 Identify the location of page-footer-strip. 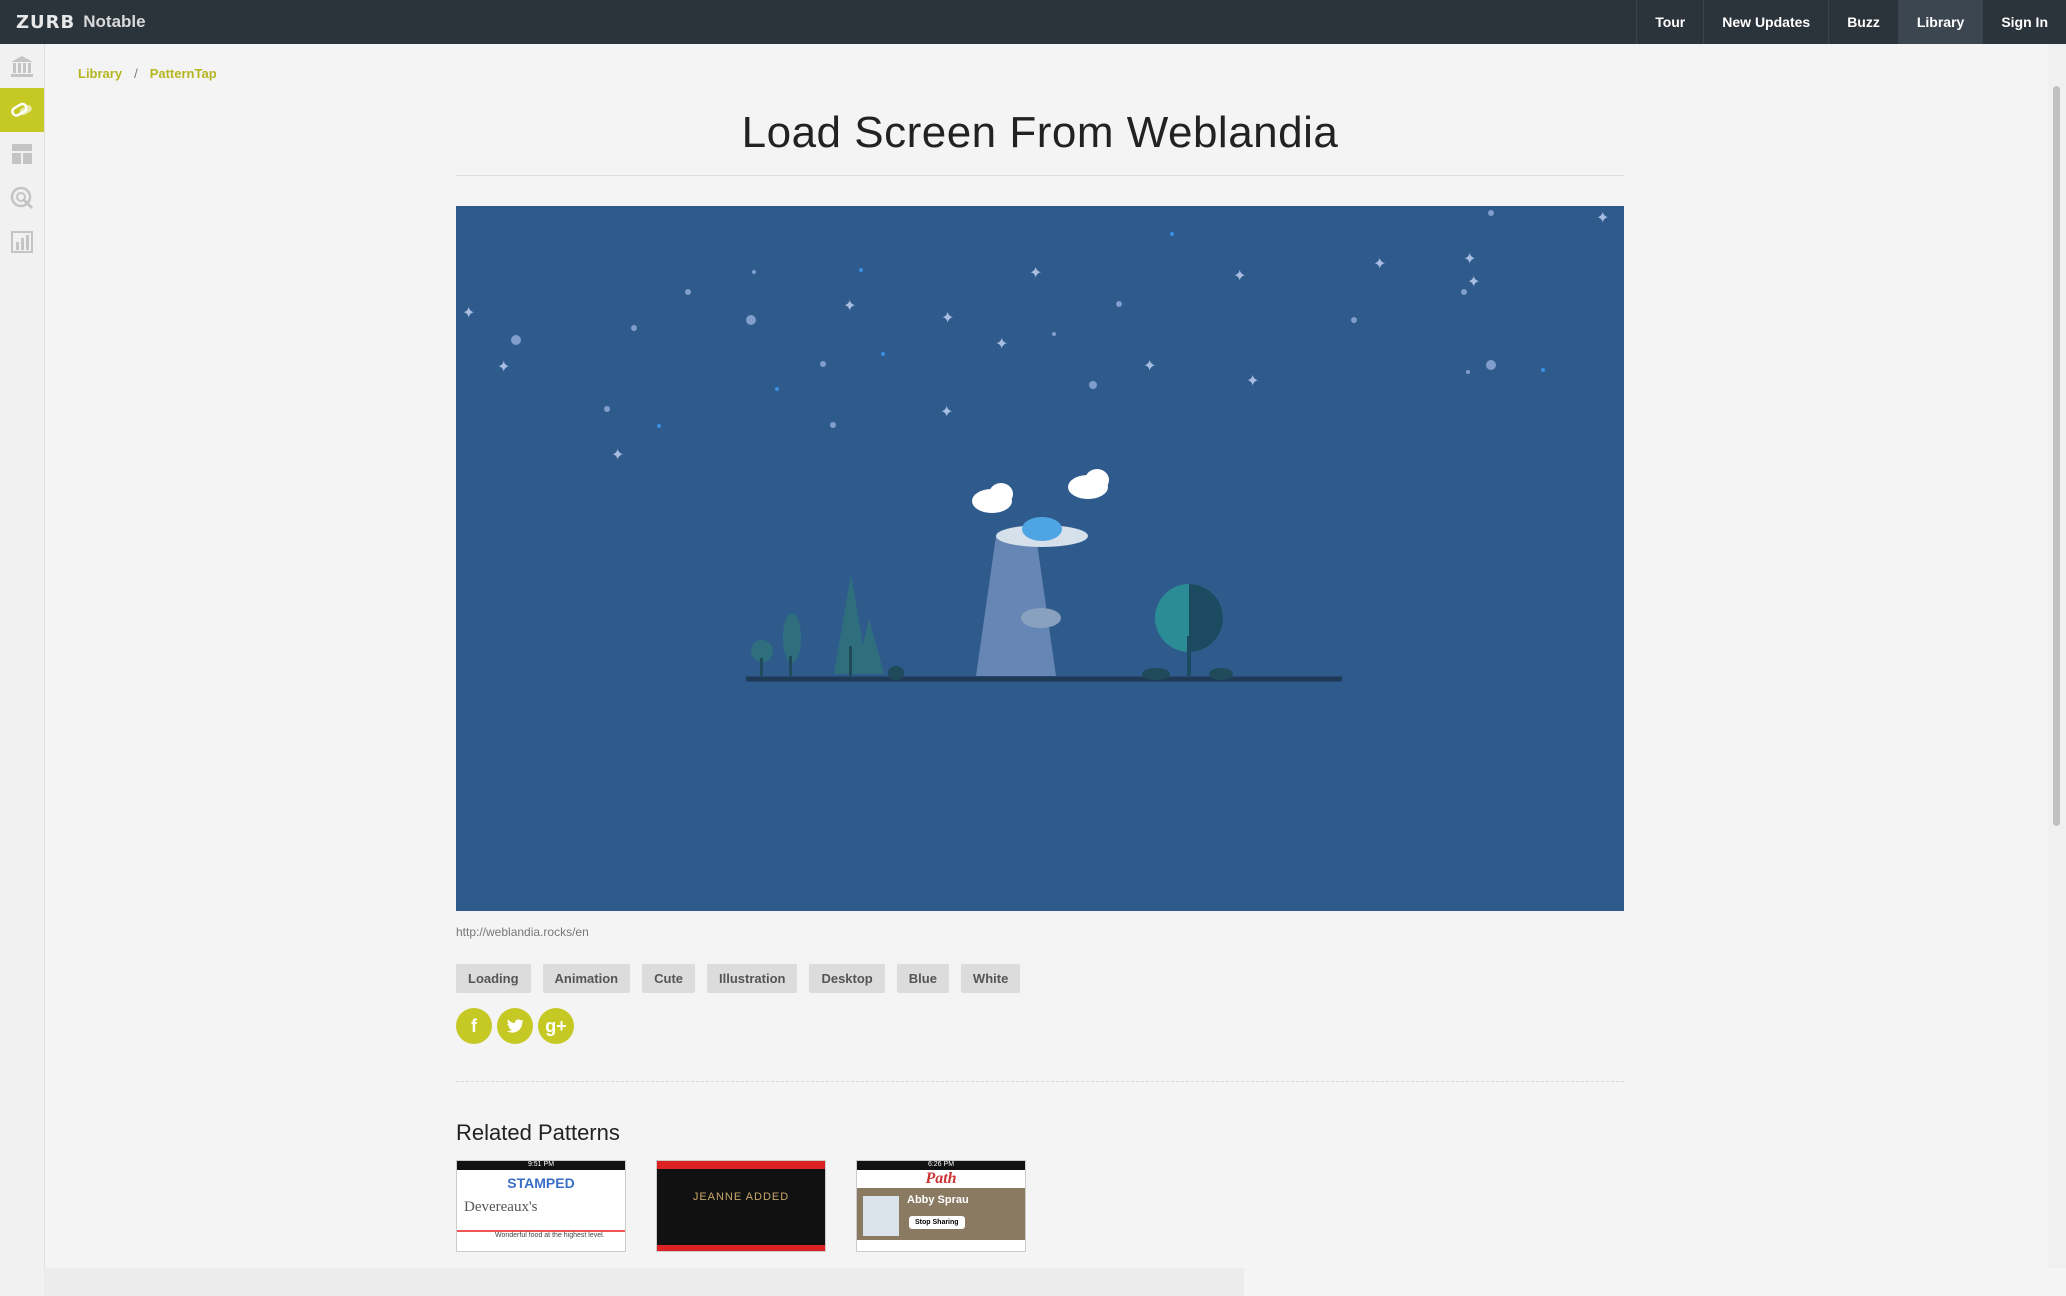
(644, 1282).